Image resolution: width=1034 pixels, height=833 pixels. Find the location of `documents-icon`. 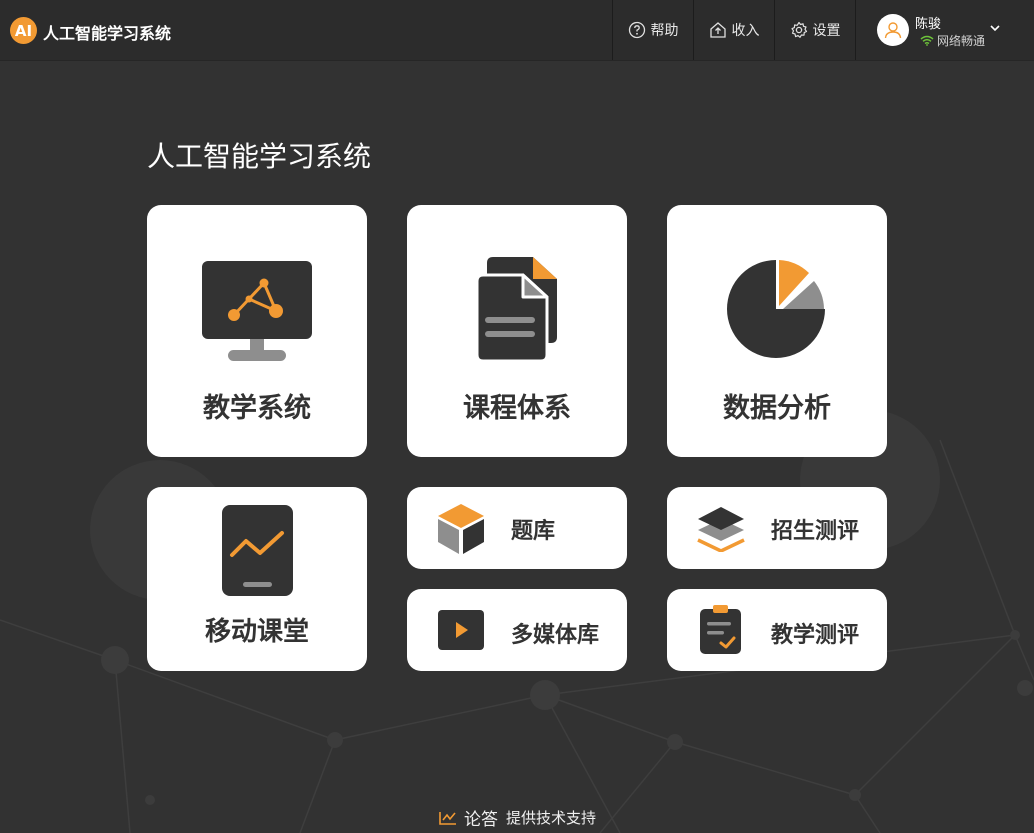

documents-icon is located at coordinates (517, 310).